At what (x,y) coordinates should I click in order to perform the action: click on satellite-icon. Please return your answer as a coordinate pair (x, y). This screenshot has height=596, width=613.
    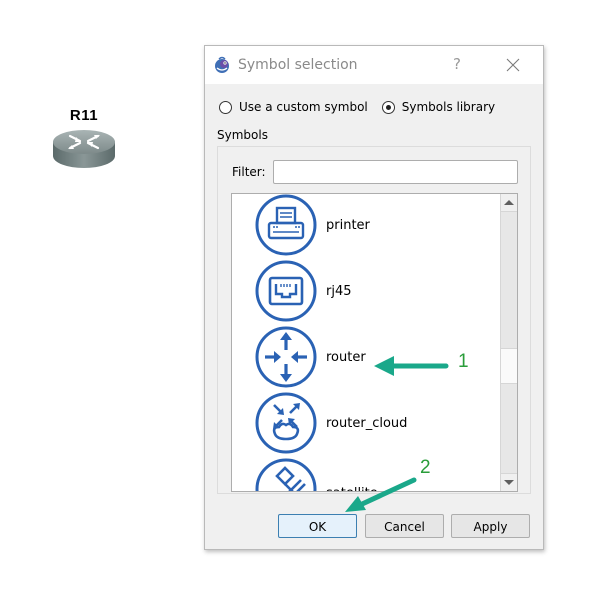
    Looking at the image, I should click on (286, 474).